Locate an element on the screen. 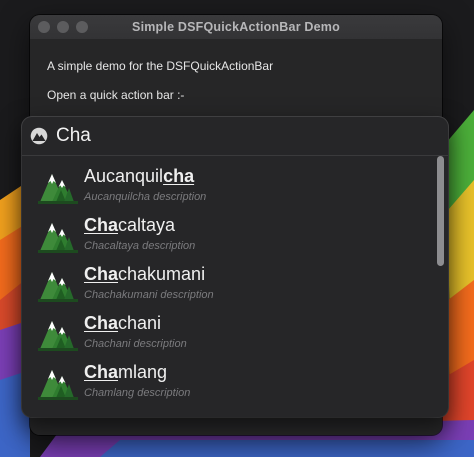 This screenshot has height=457, width=474. result-row: Chamlang Chamlang description is located at coordinates (227, 376).